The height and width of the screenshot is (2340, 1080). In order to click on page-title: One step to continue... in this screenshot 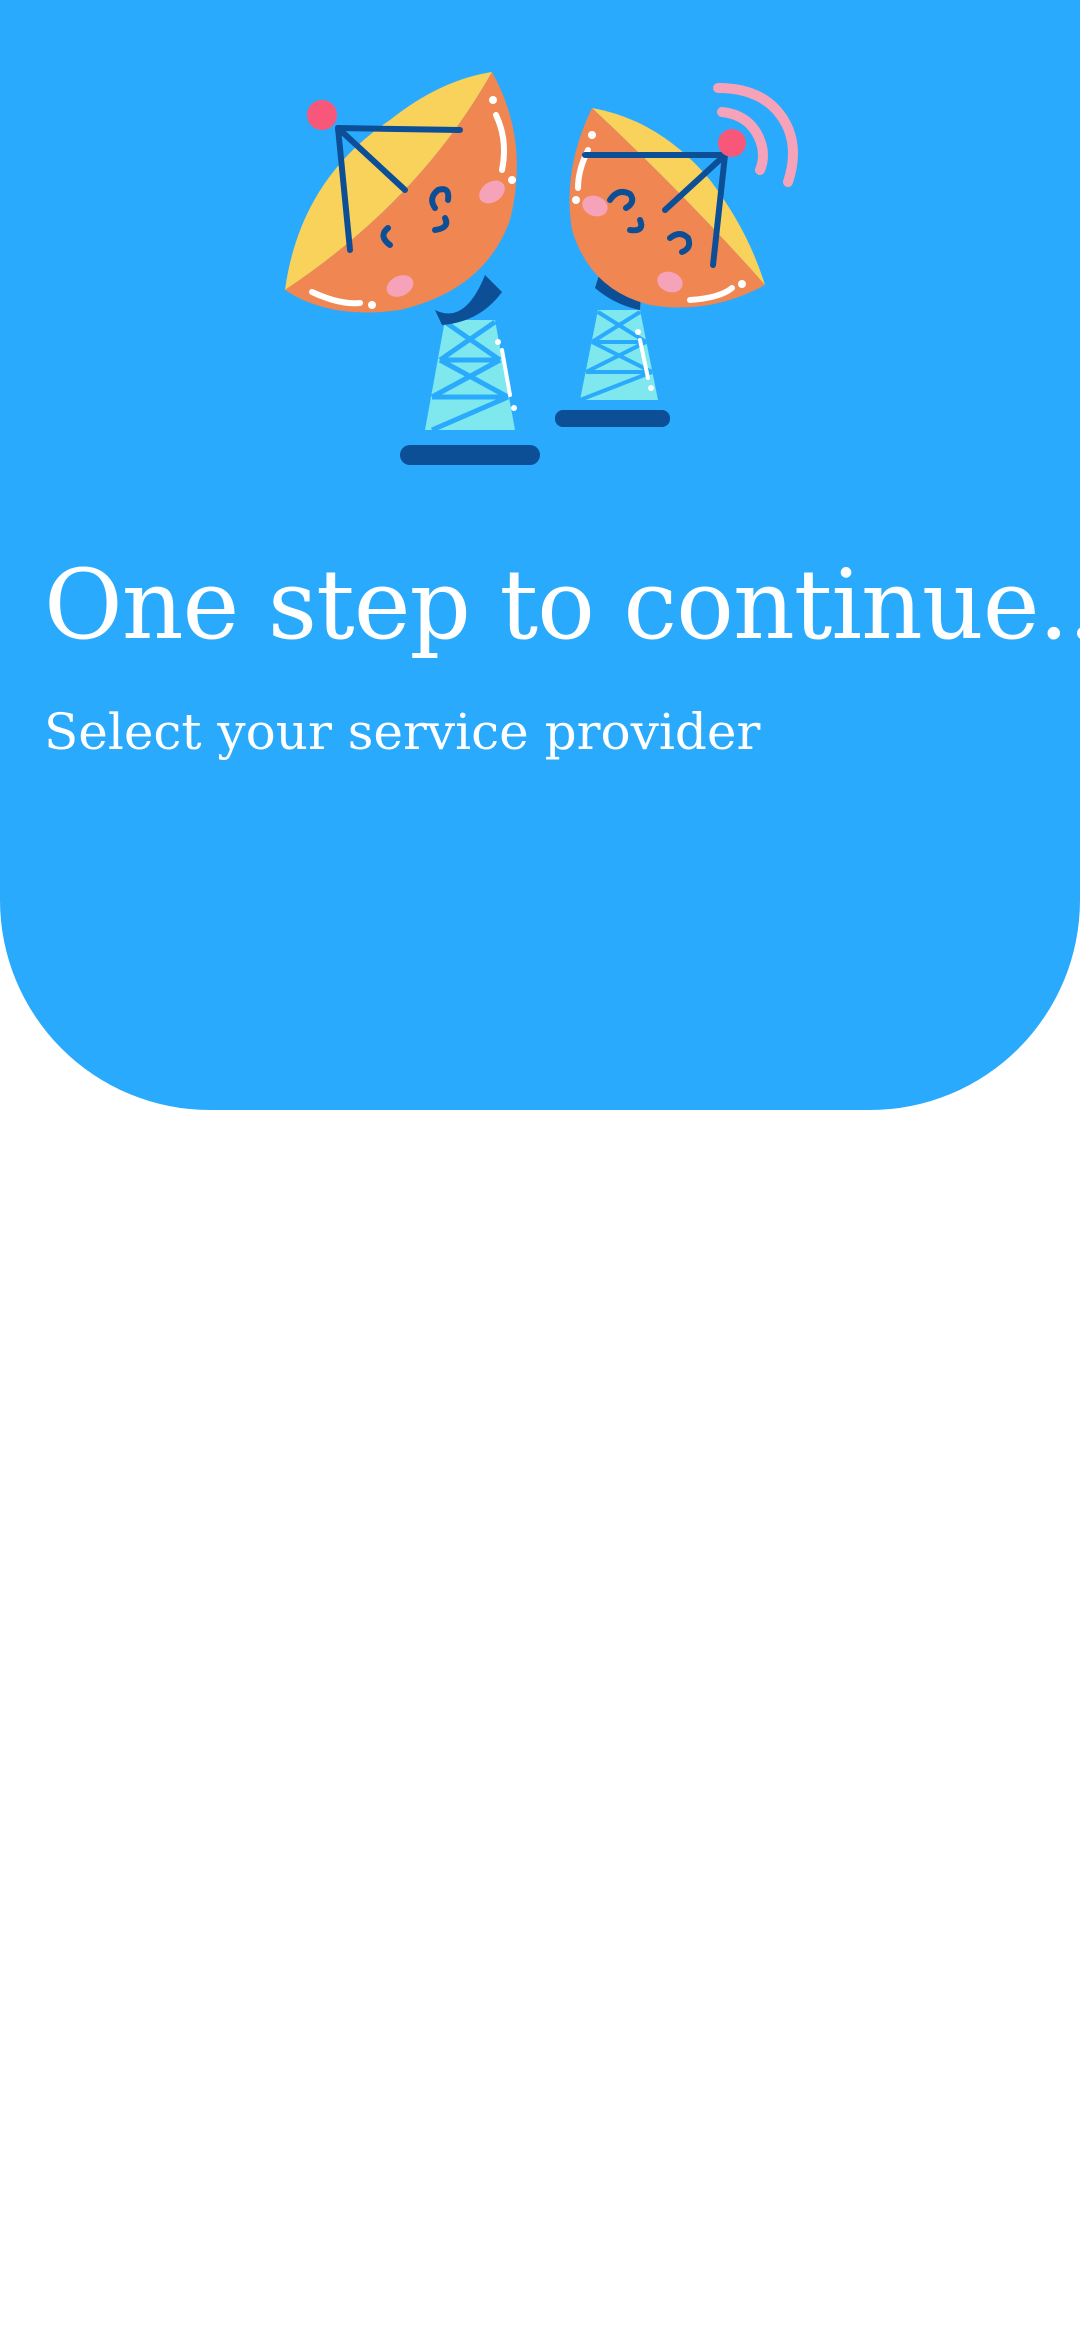, I will do `click(562, 605)`.